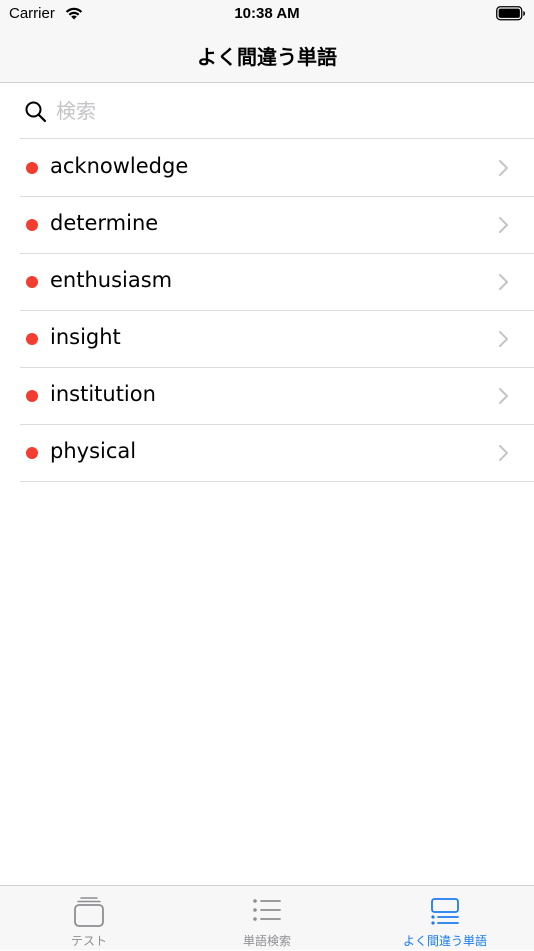 Image resolution: width=534 pixels, height=951 pixels. I want to click on list-icon, so click(267, 910).